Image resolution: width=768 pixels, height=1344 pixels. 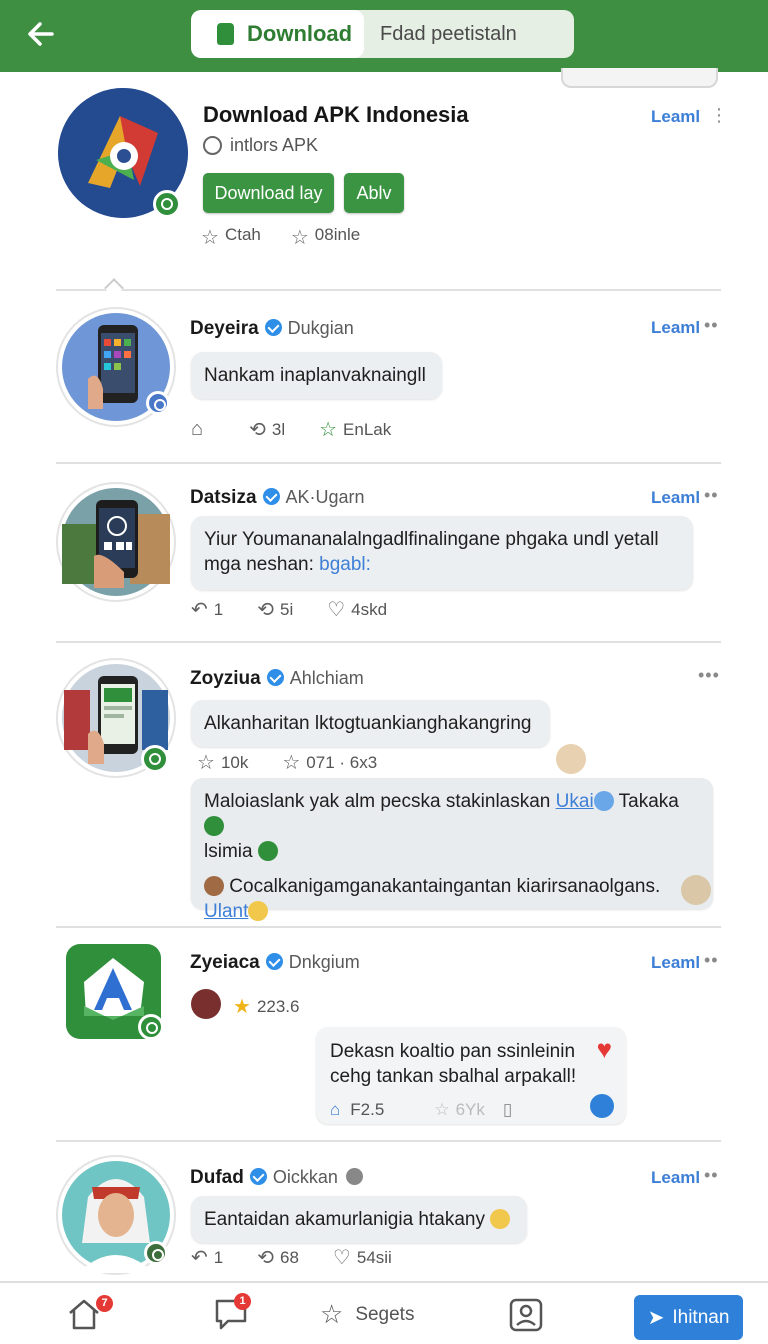 I want to click on quote-link-1: Ukai, so click(x=575, y=801).